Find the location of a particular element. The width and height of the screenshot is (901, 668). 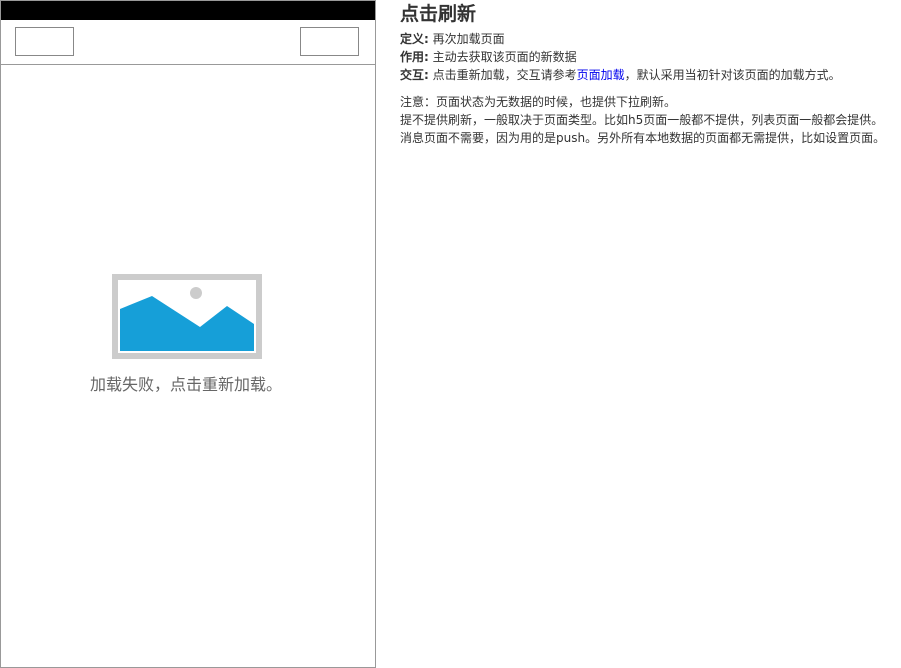

purpose-text: 主动去获取该页面的新数据 is located at coordinates (504, 57).